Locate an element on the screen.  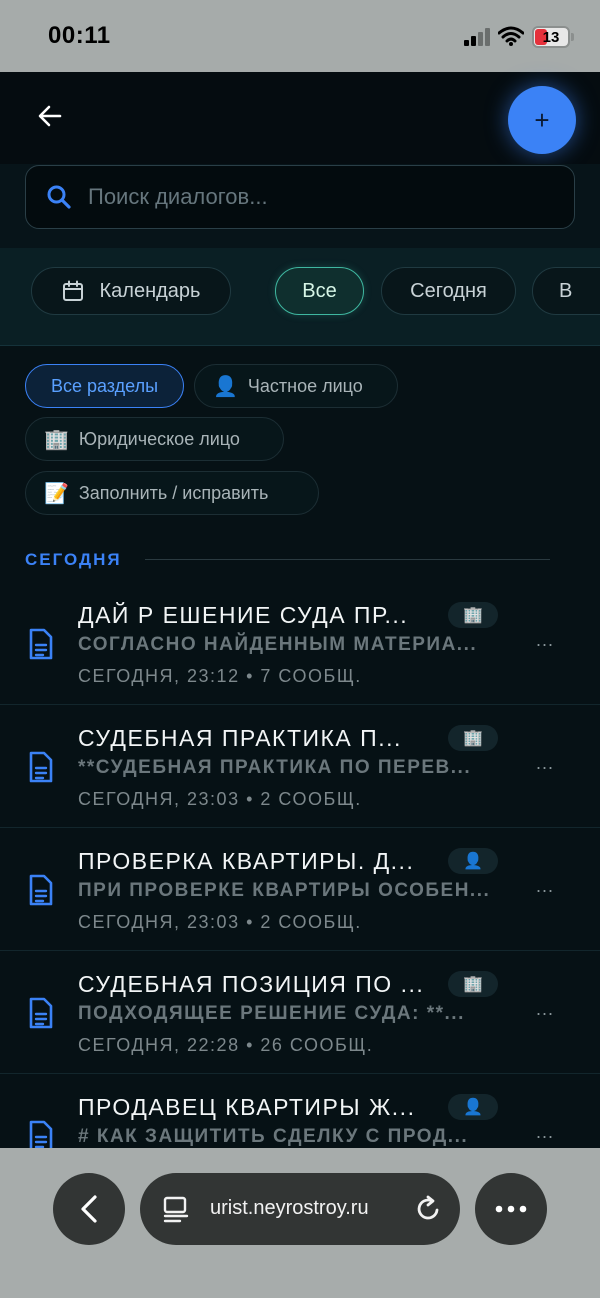
signal-icon is located at coordinates (478, 37).